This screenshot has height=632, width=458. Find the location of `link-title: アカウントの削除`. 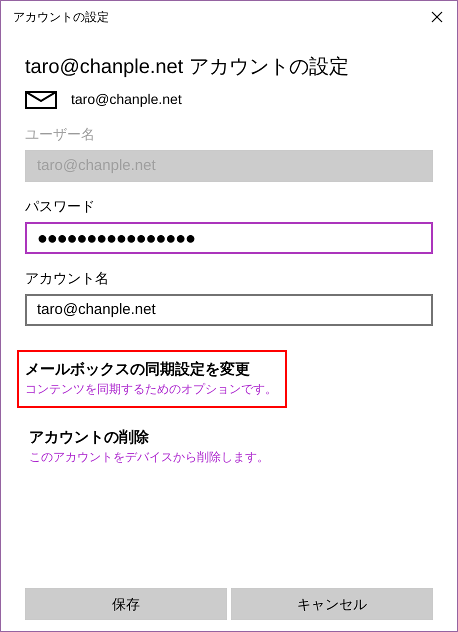

link-title: アカウントの削除 is located at coordinates (89, 438).